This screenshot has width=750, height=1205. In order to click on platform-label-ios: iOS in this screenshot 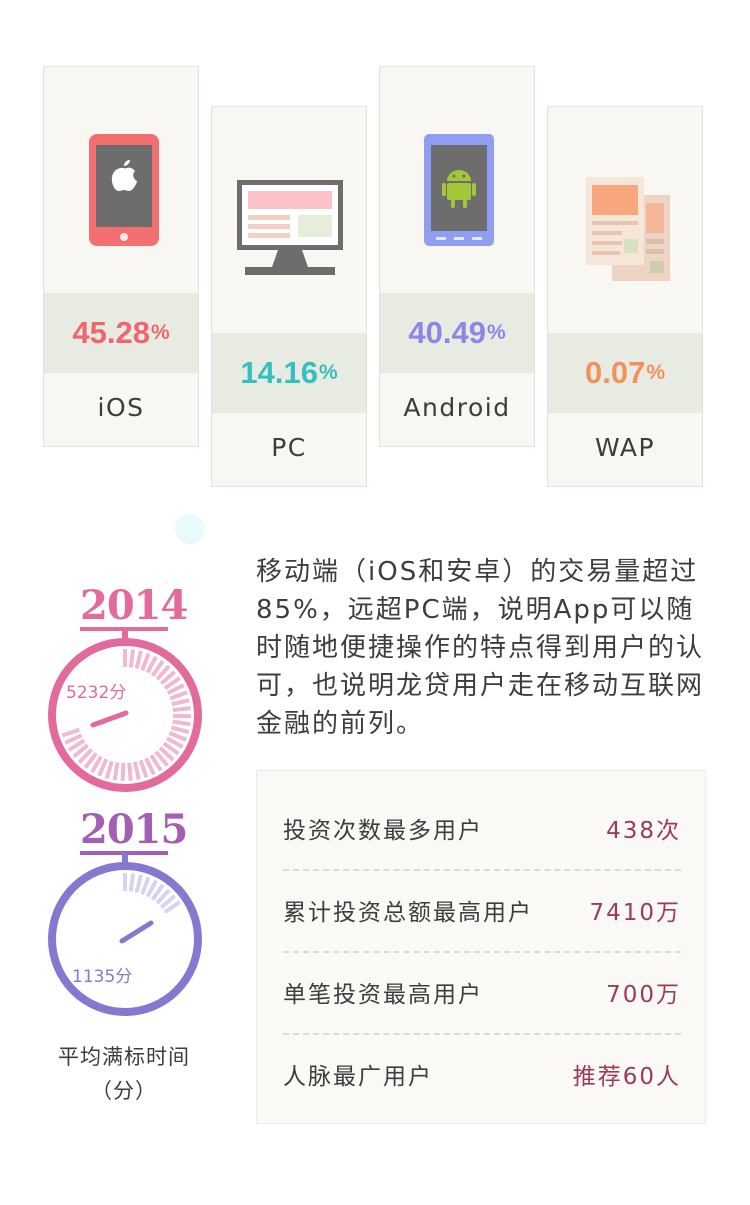, I will do `click(121, 407)`.